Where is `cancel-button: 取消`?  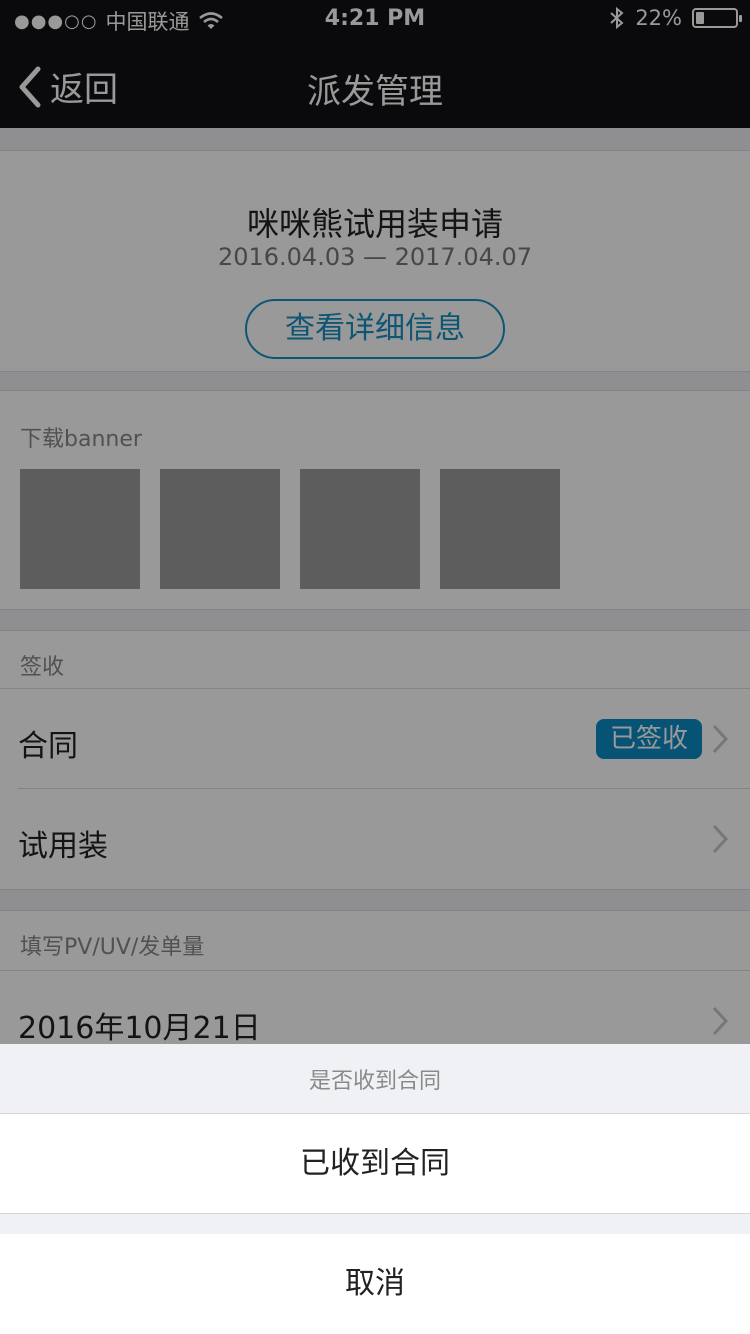 cancel-button: 取消 is located at coordinates (375, 1284).